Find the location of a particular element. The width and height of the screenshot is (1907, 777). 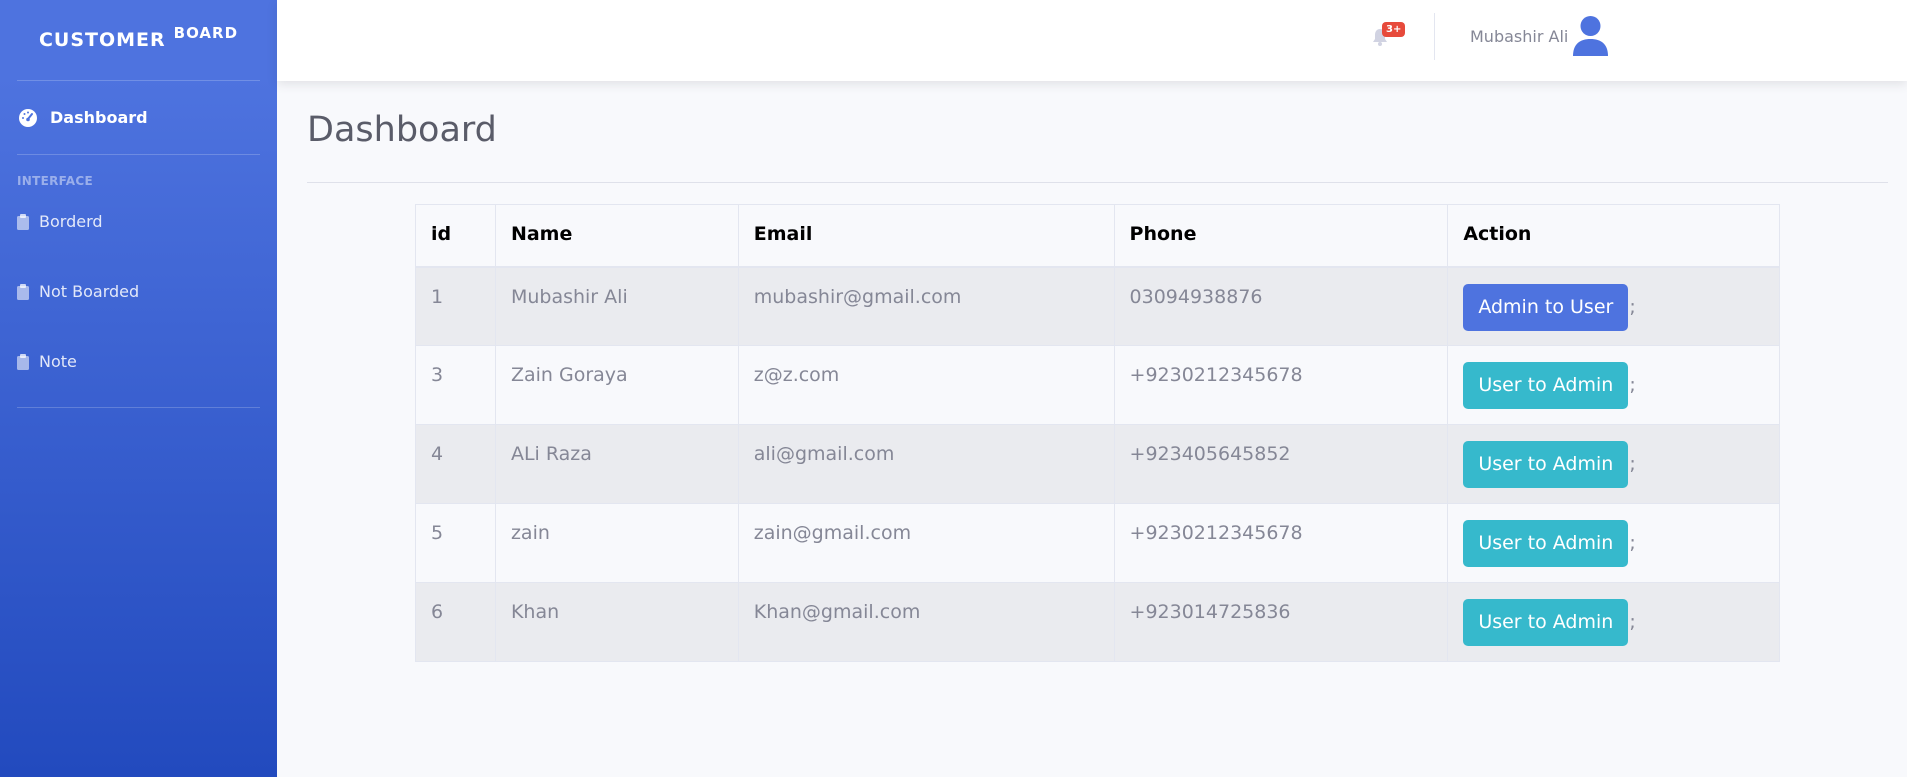

sidebar-item-label: Note is located at coordinates (58, 361).